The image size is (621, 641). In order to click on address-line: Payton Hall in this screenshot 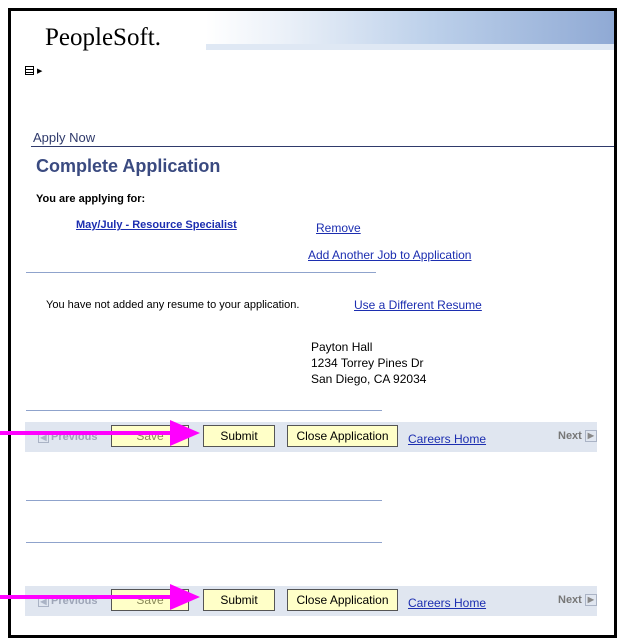, I will do `click(342, 347)`.